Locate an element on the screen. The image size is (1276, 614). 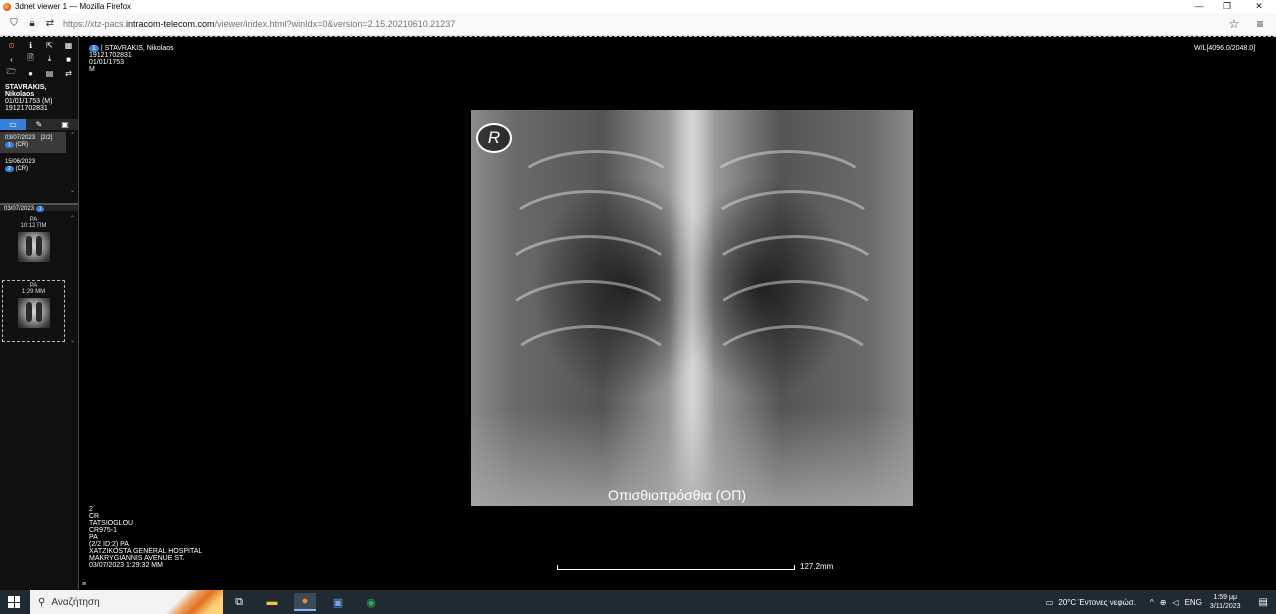
network-icon: ⊕ is located at coordinates (1163, 602).